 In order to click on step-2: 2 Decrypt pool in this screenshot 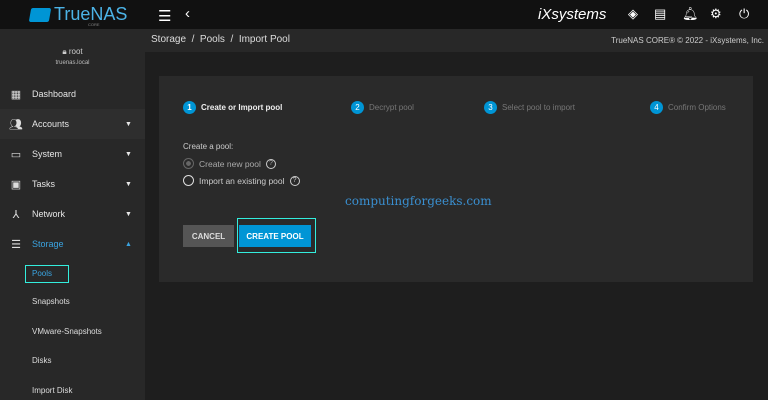, I will do `click(382, 107)`.